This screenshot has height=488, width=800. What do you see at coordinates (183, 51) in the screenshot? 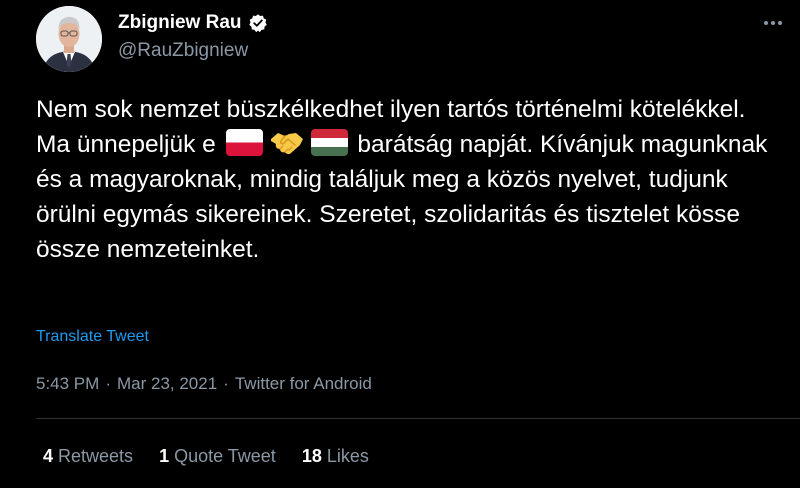
I see `author-handle: @RauZbigniew` at bounding box center [183, 51].